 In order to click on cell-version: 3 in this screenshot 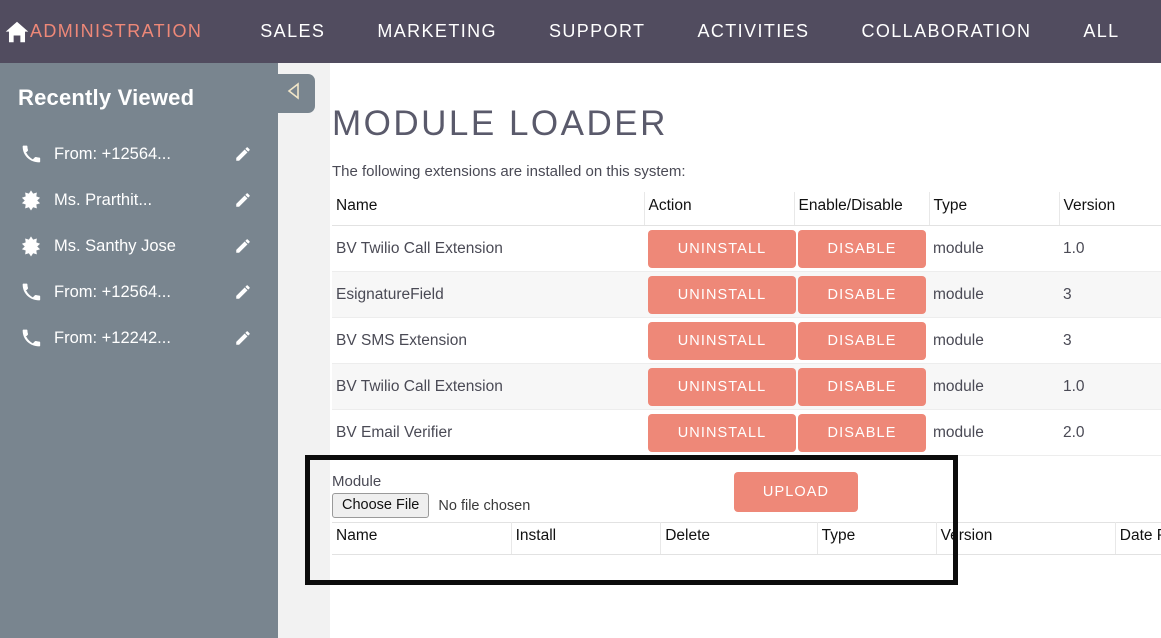, I will do `click(1110, 340)`.